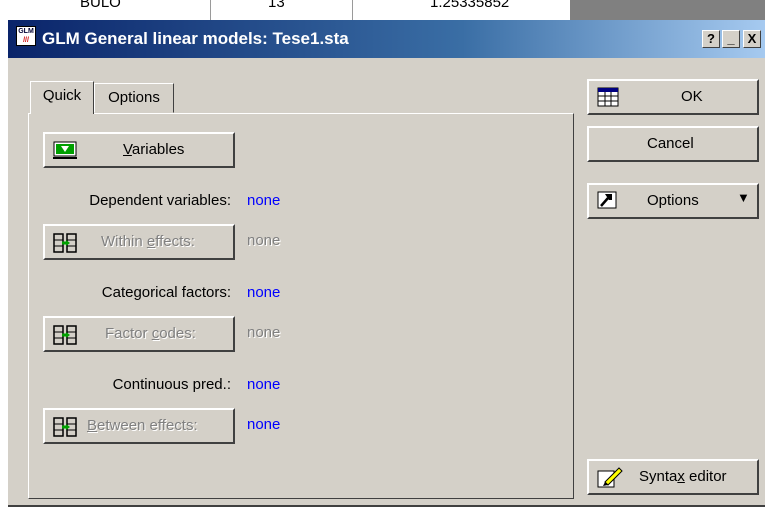 This screenshot has height=507, width=765. Describe the element at coordinates (731, 39) in the screenshot. I see `minimize-button: _` at that location.